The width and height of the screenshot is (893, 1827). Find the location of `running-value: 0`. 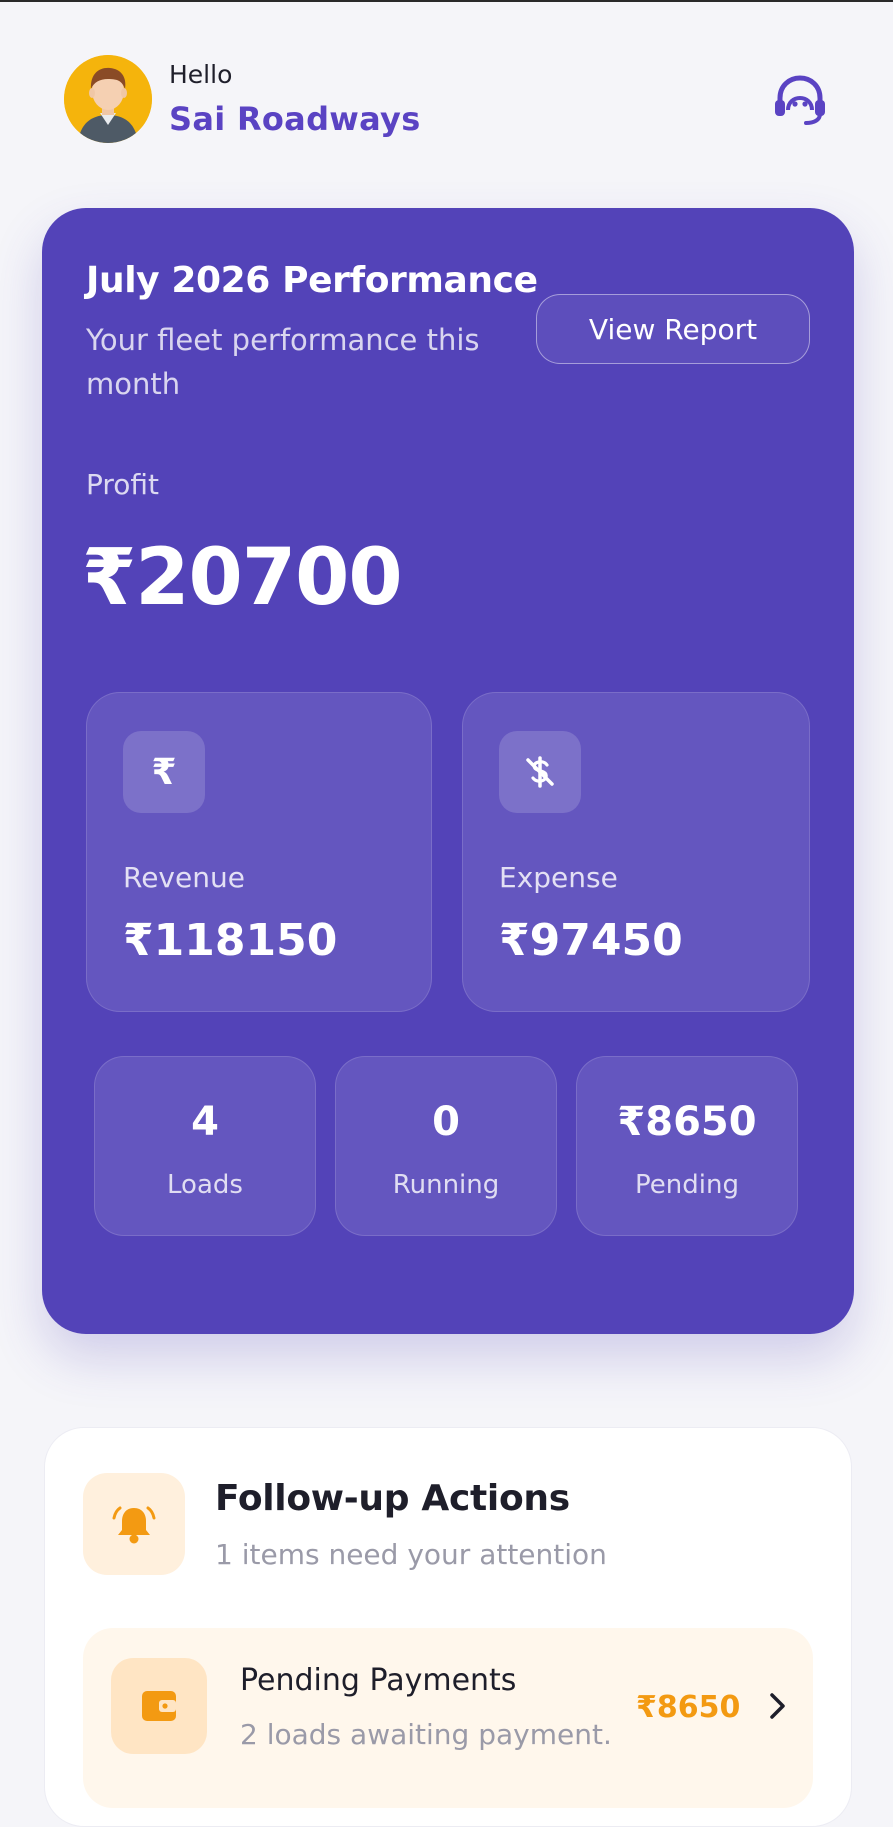

running-value: 0 is located at coordinates (446, 1122).